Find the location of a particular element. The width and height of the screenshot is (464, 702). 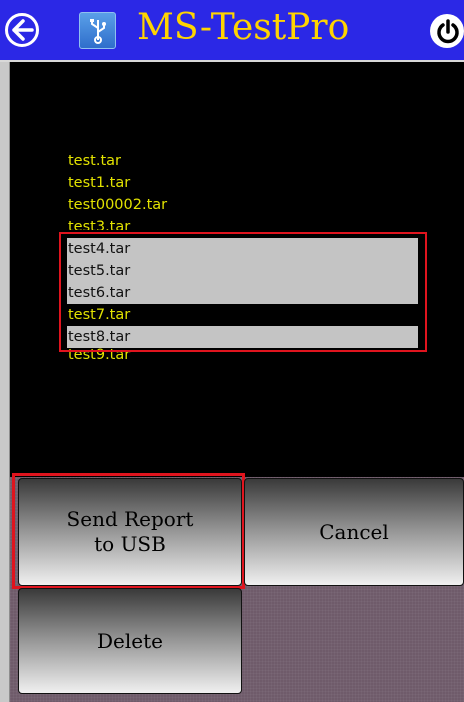

file-item-test5: test5.tar is located at coordinates (242, 271).